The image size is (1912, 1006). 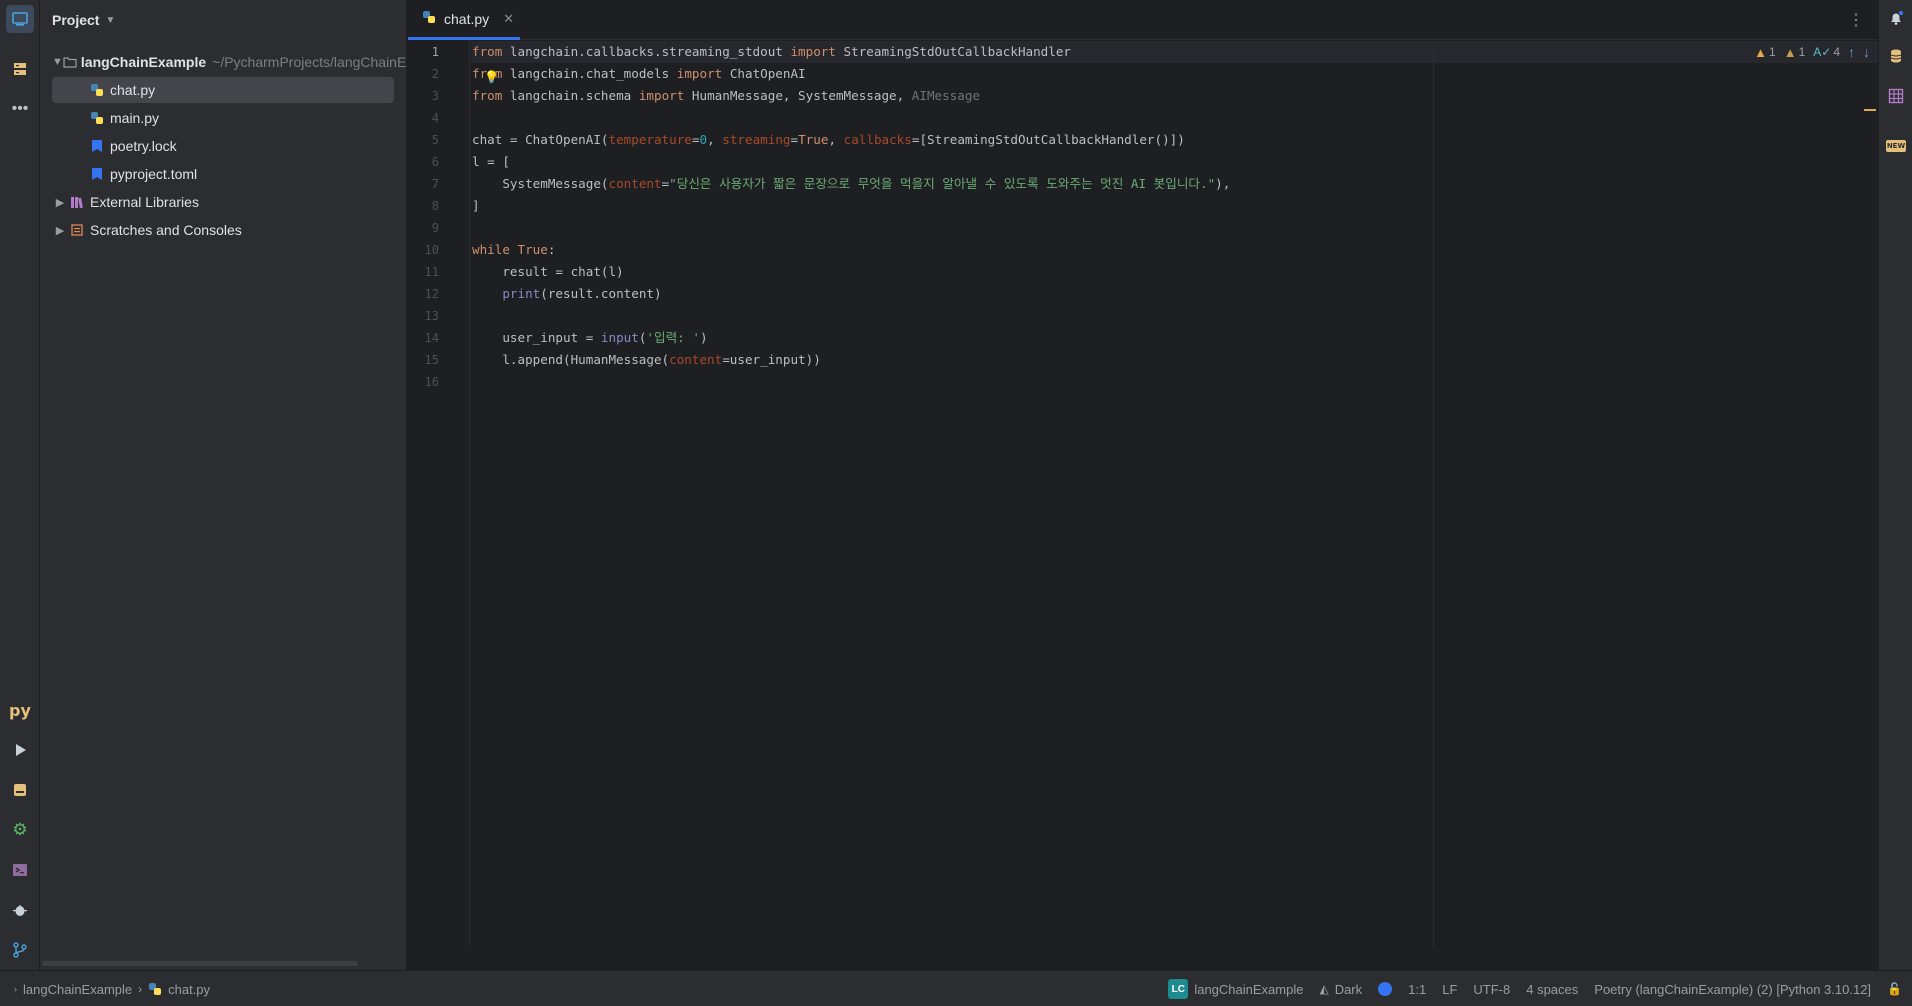 I want to click on warnings-count: ▲ 1, so click(x=1765, y=52).